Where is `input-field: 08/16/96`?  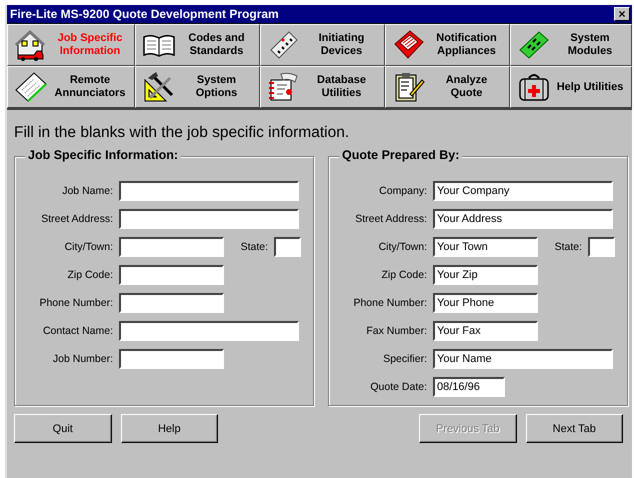
input-field: 08/16/96 is located at coordinates (469, 387).